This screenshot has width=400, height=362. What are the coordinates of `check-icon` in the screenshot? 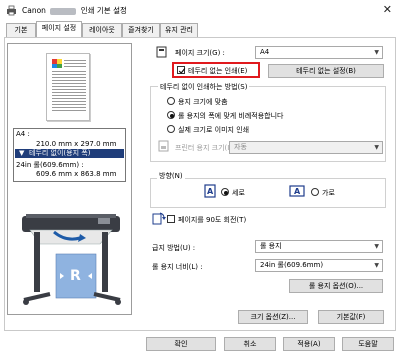 It's located at (182, 71).